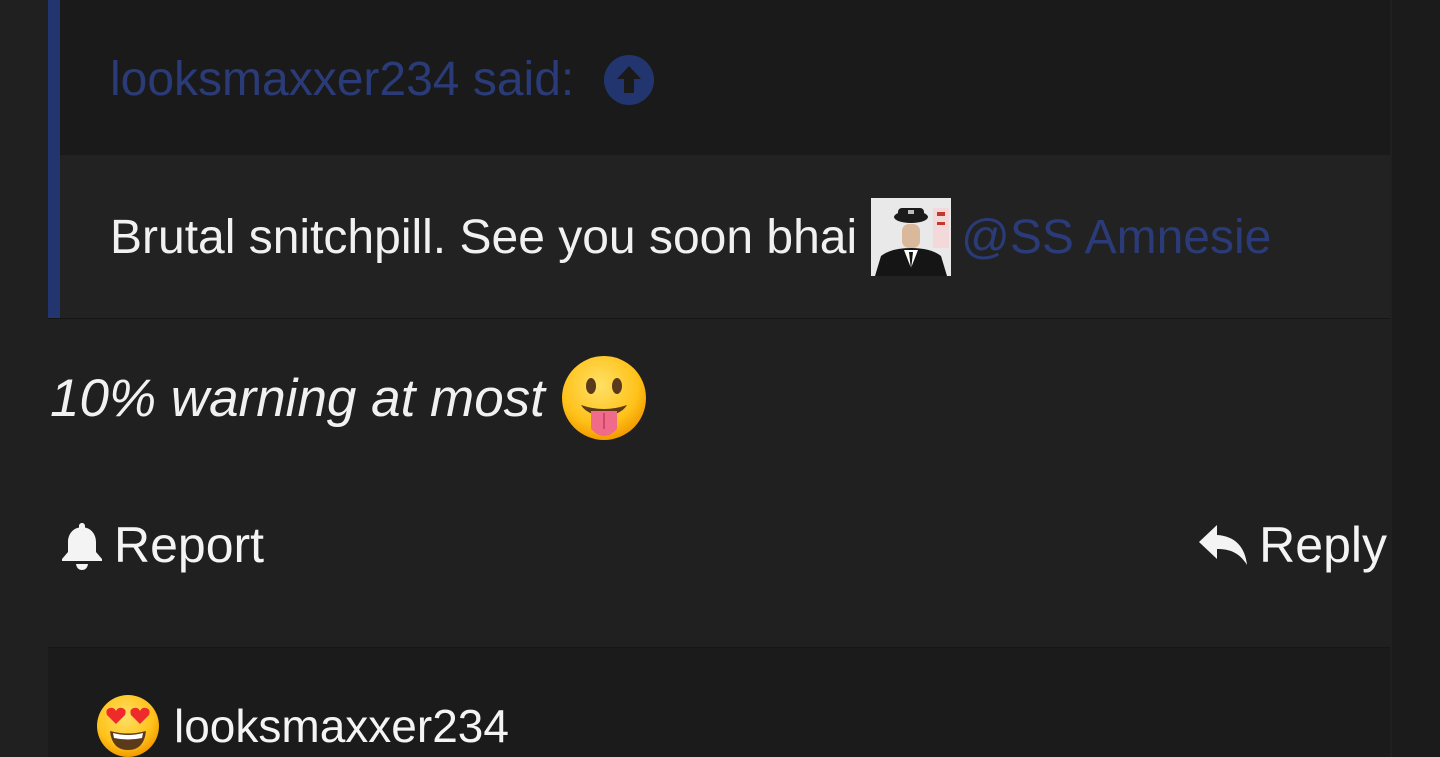 The image size is (1440, 757). Describe the element at coordinates (189, 545) in the screenshot. I see `report-label: Report` at that location.